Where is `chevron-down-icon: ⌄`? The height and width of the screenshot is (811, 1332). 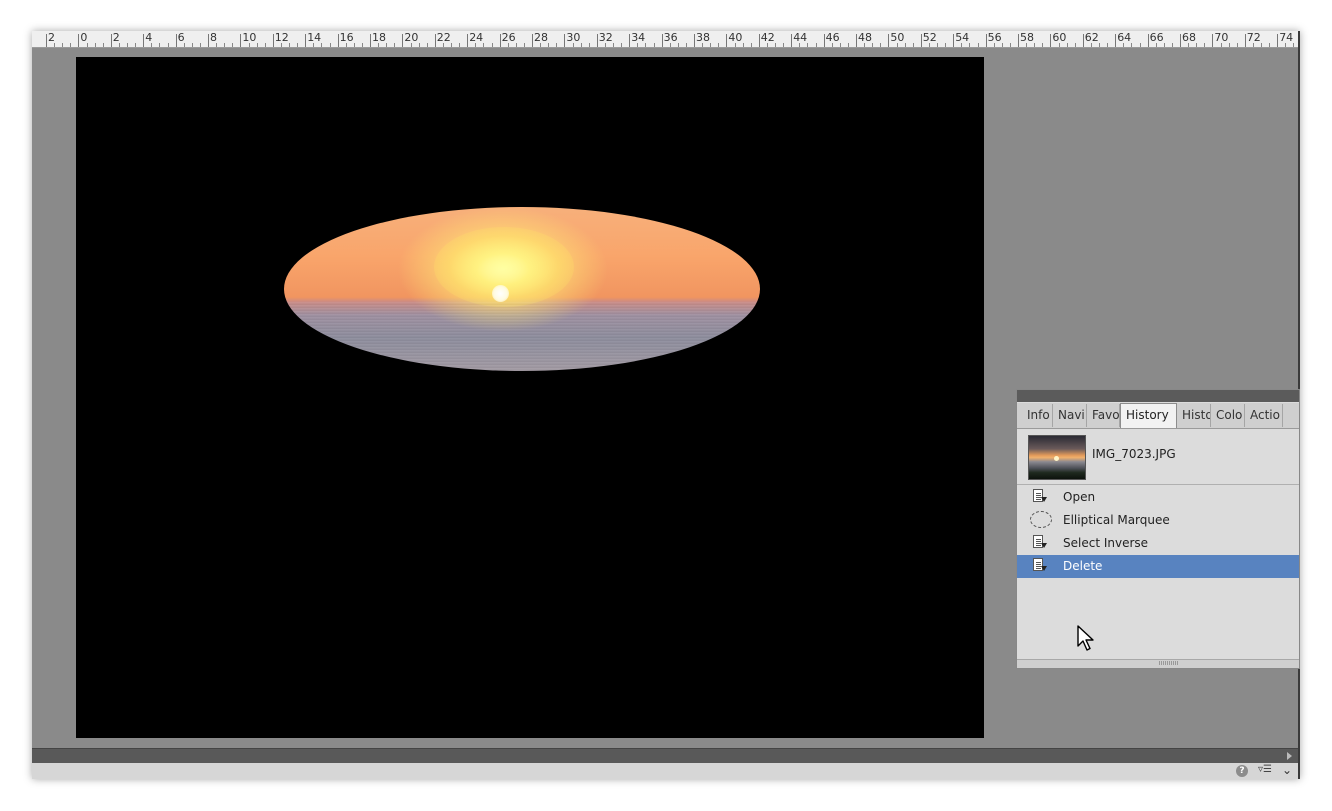 chevron-down-icon: ⌄ is located at coordinates (1287, 770).